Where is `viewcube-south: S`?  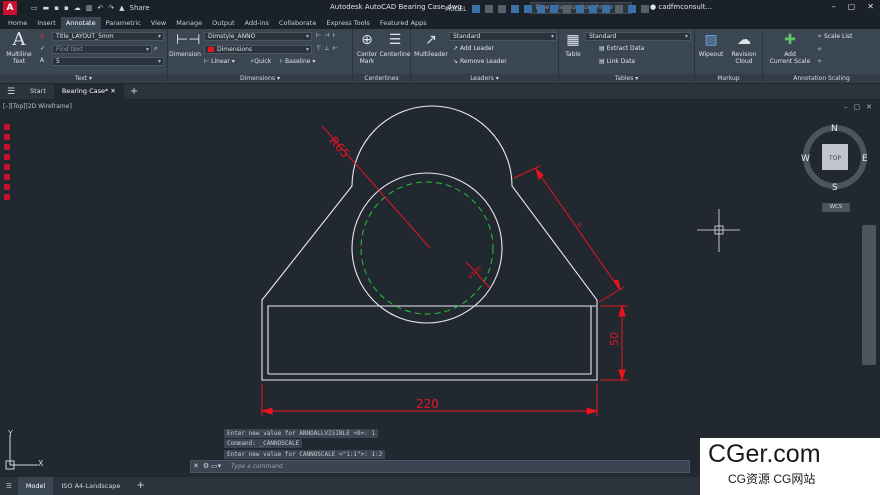 viewcube-south: S is located at coordinates (835, 188).